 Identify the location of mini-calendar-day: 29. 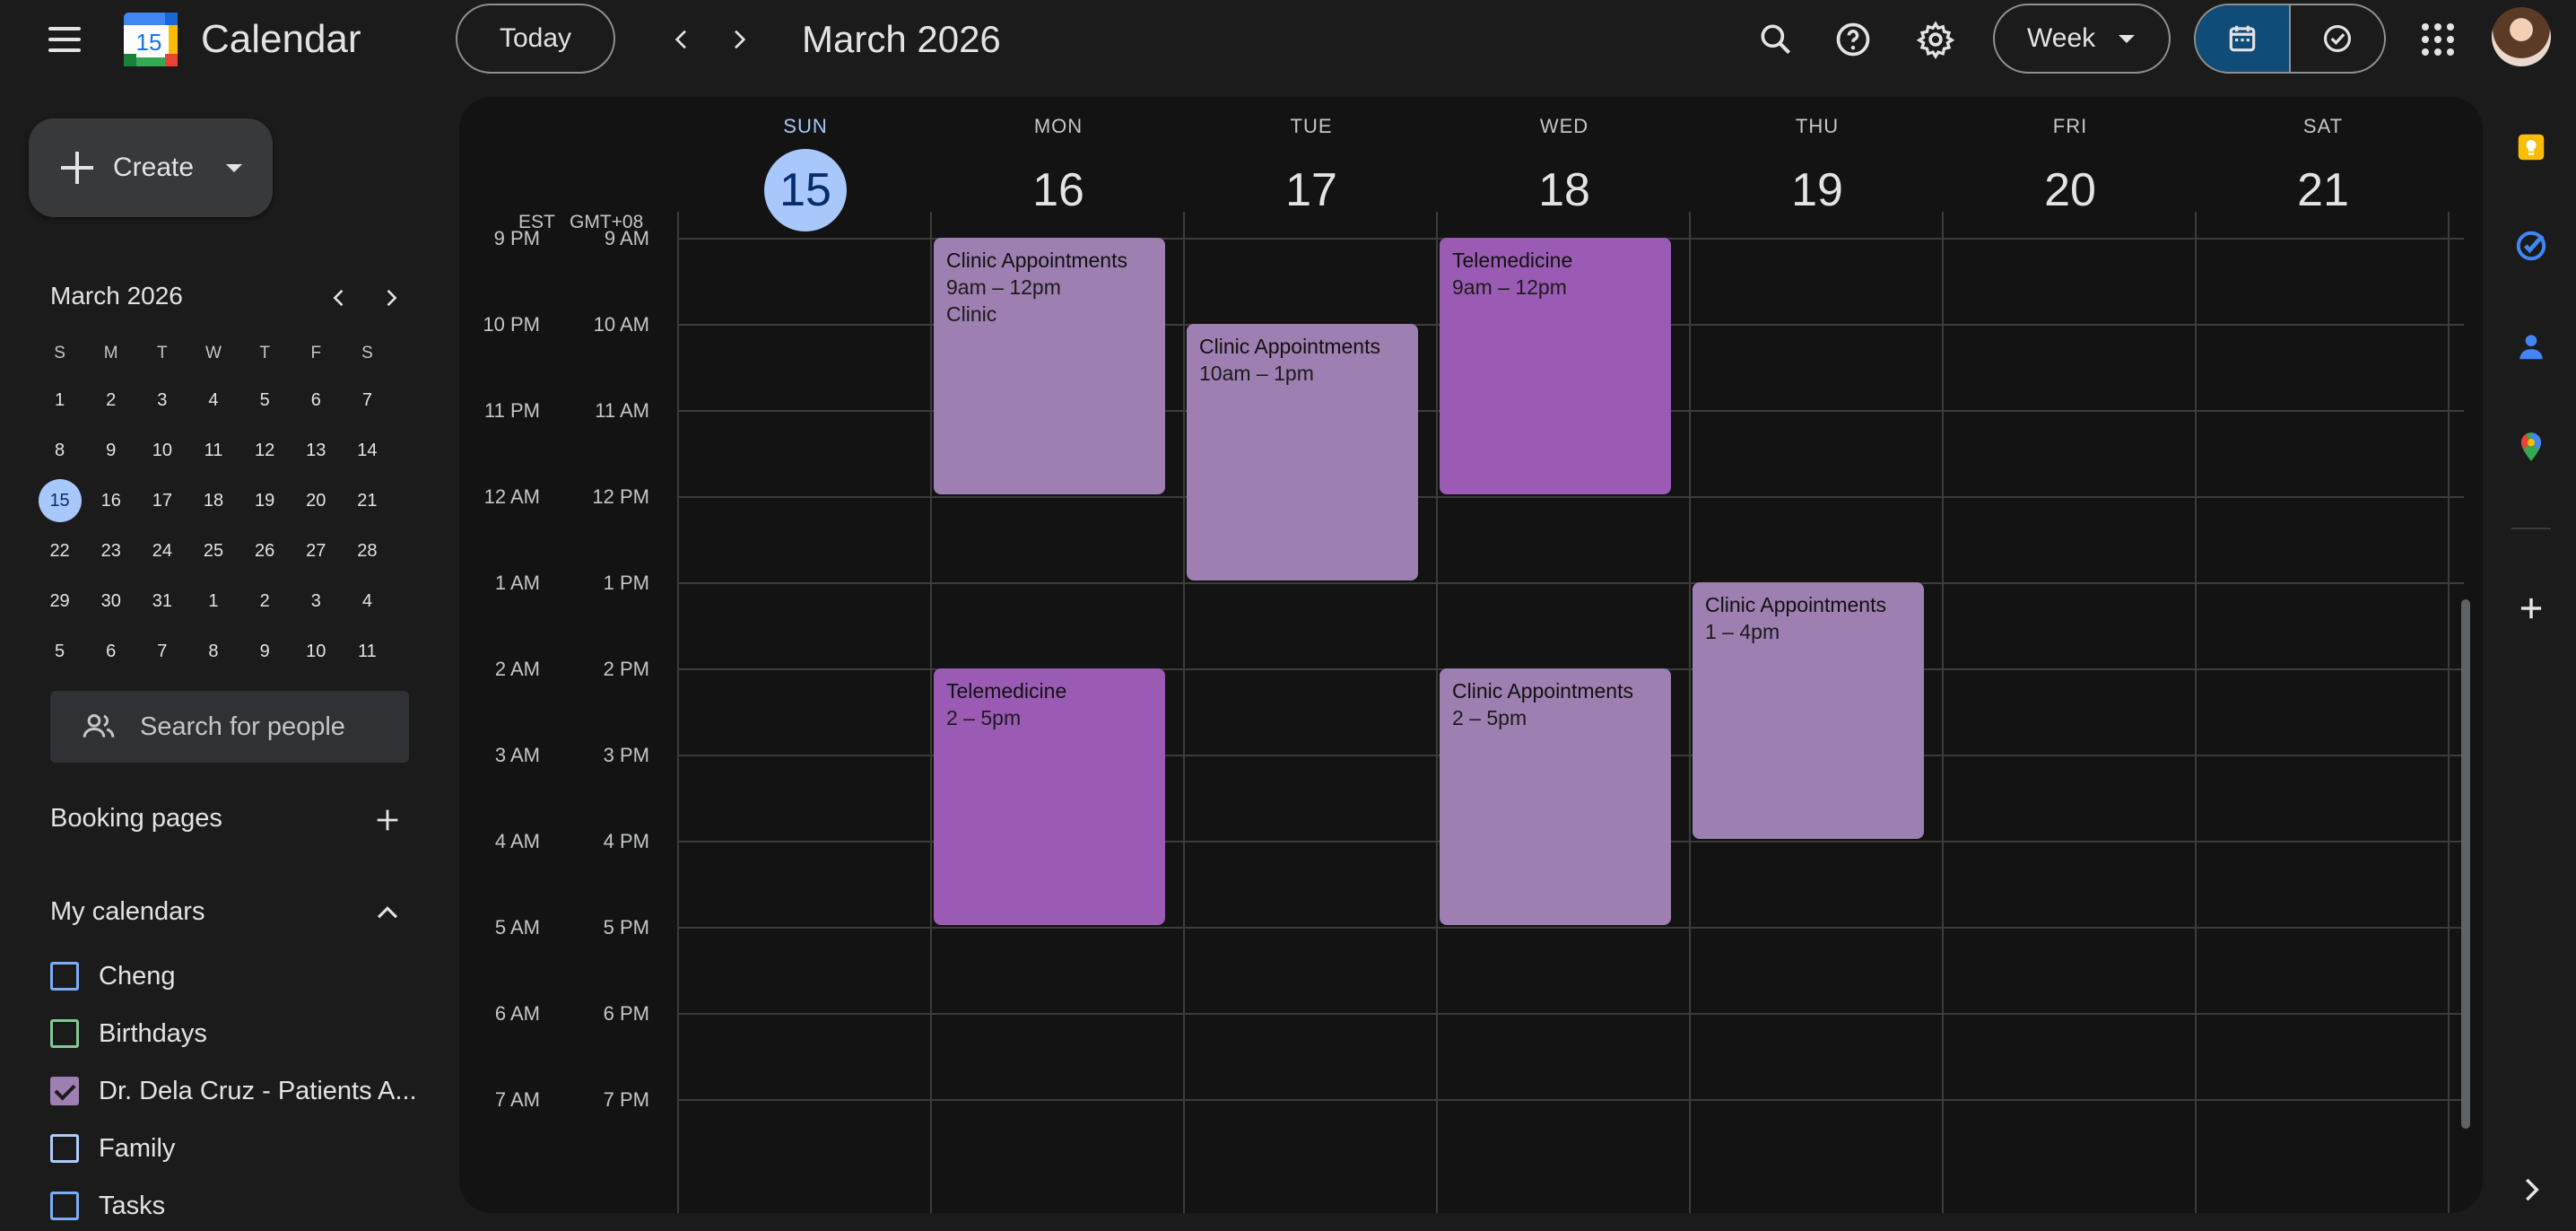
(59, 601).